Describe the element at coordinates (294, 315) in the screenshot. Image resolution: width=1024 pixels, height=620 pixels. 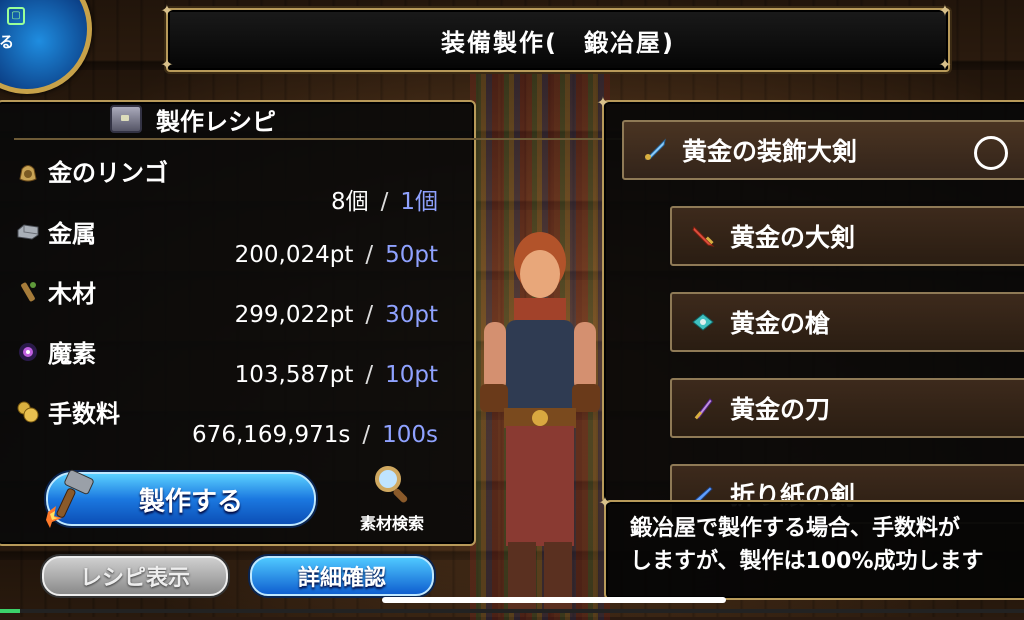
I see `material-have: 299,022pt` at that location.